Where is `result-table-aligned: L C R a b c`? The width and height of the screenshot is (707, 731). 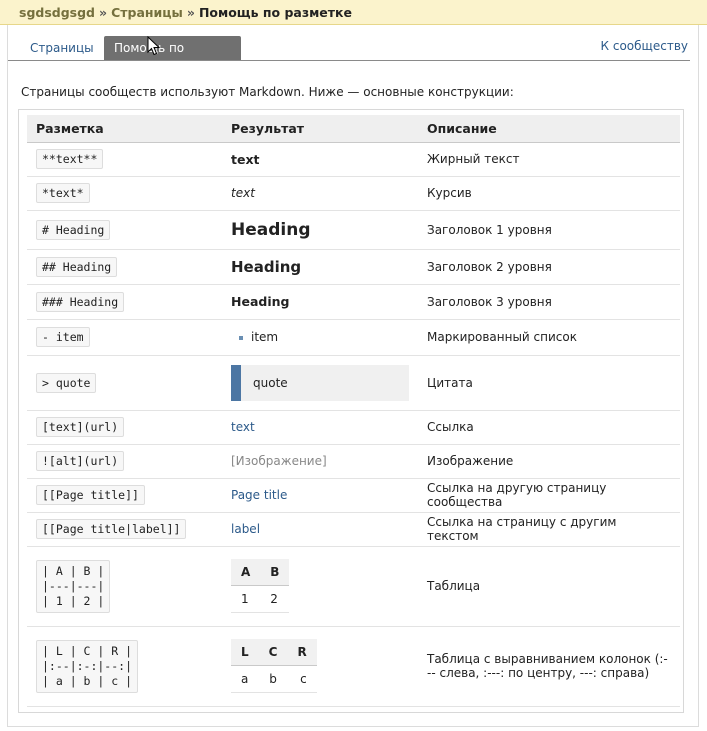
result-table-aligned: L C R a b c is located at coordinates (274, 666).